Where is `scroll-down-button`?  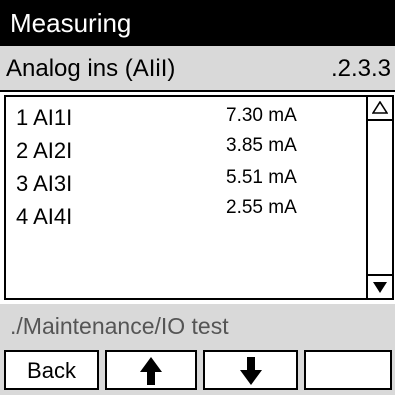 scroll-down-button is located at coordinates (380, 286).